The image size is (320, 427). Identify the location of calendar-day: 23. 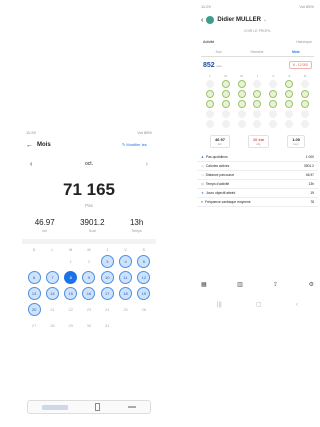
(88, 309).